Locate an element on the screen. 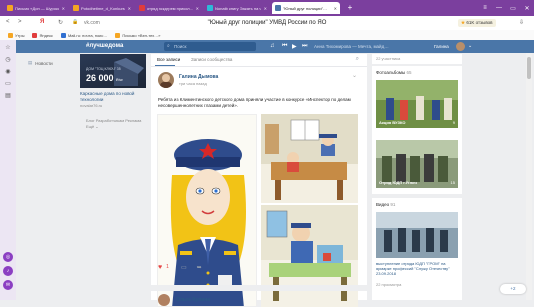  maximize-button: ▭ is located at coordinates (513, 8).